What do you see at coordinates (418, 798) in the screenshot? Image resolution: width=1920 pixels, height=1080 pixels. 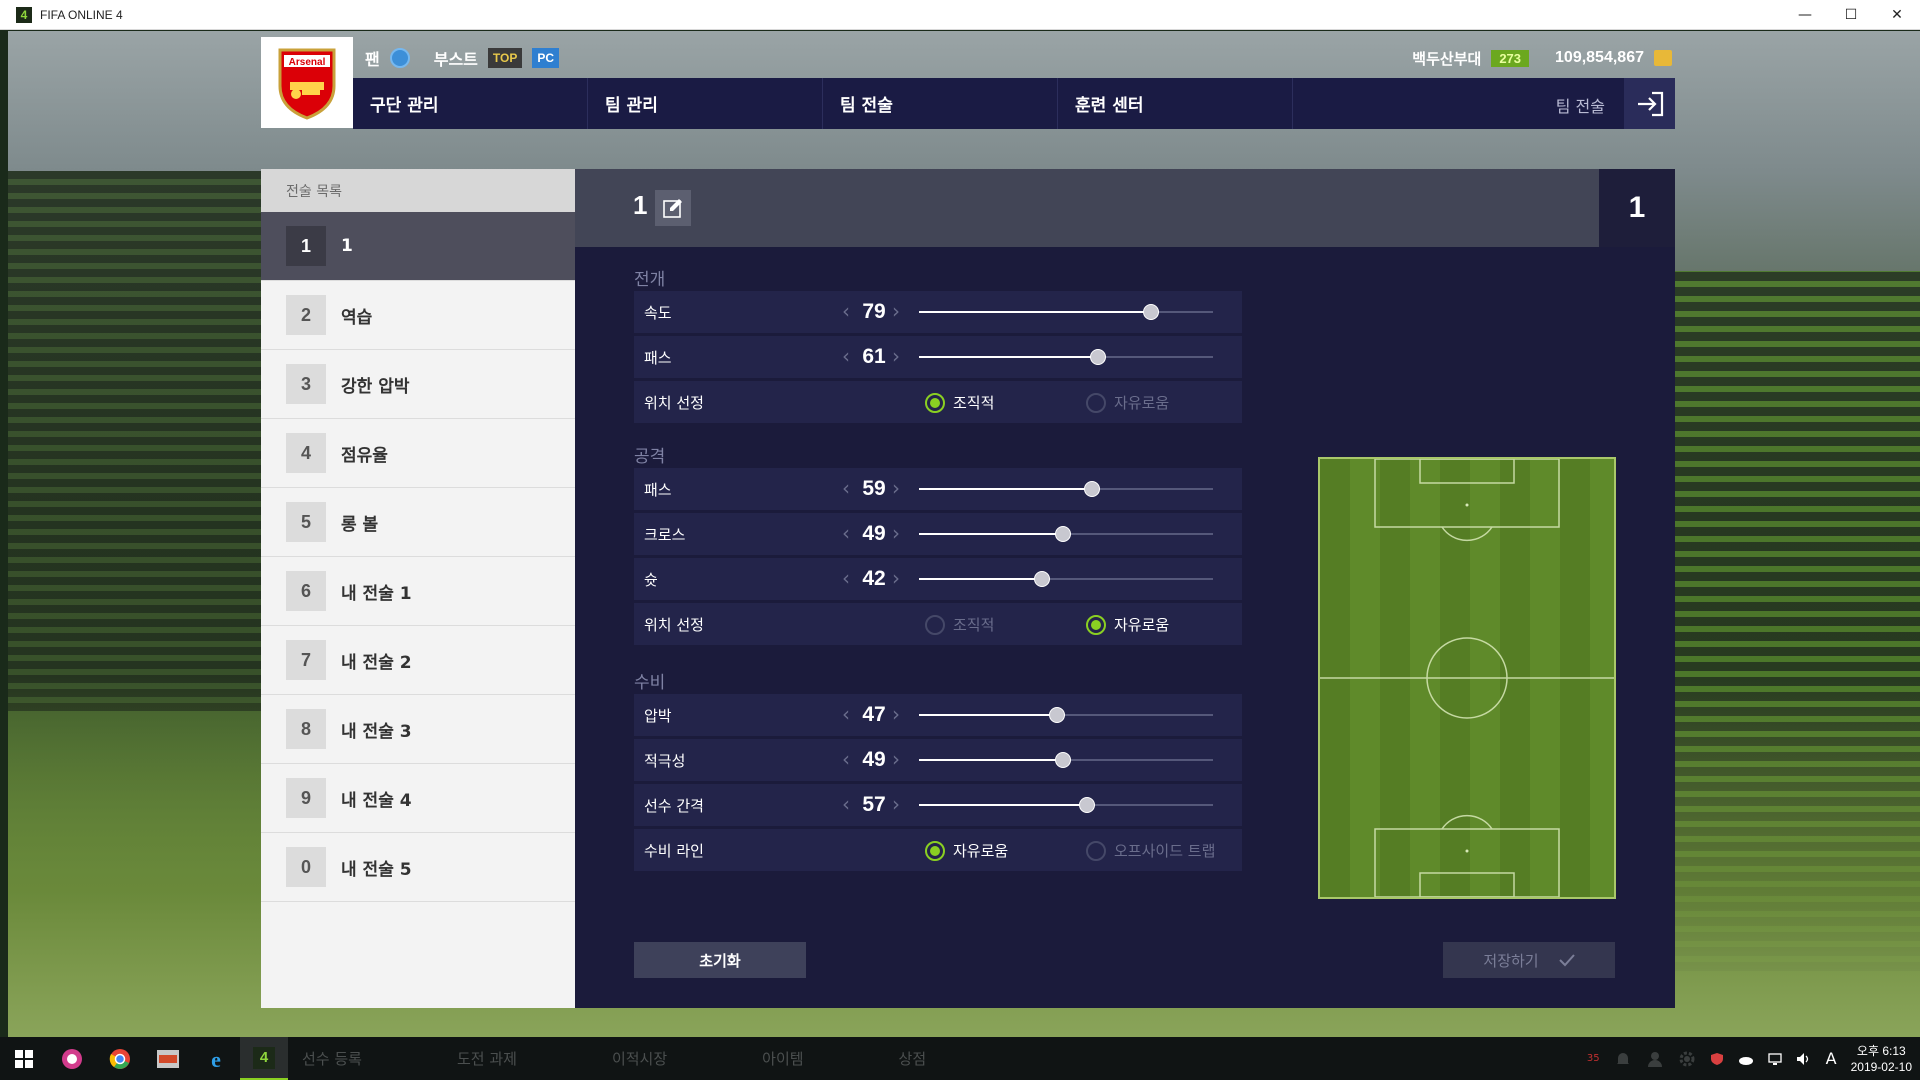 I see `tactic-item-9: 9 내 전술 4` at bounding box center [418, 798].